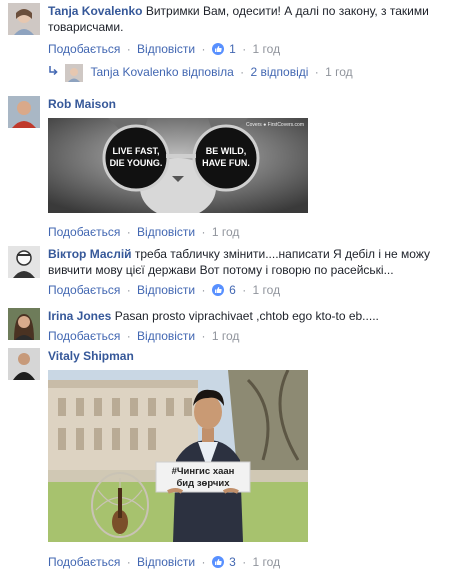 The height and width of the screenshot is (574, 457). What do you see at coordinates (79, 316) in the screenshot?
I see `comment-author: Irina Jones` at bounding box center [79, 316].